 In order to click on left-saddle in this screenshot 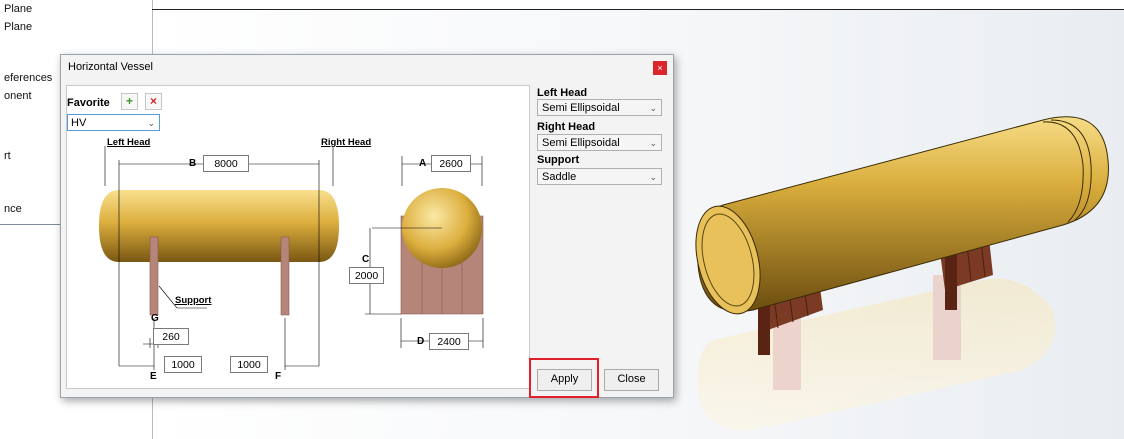, I will do `click(154, 276)`.